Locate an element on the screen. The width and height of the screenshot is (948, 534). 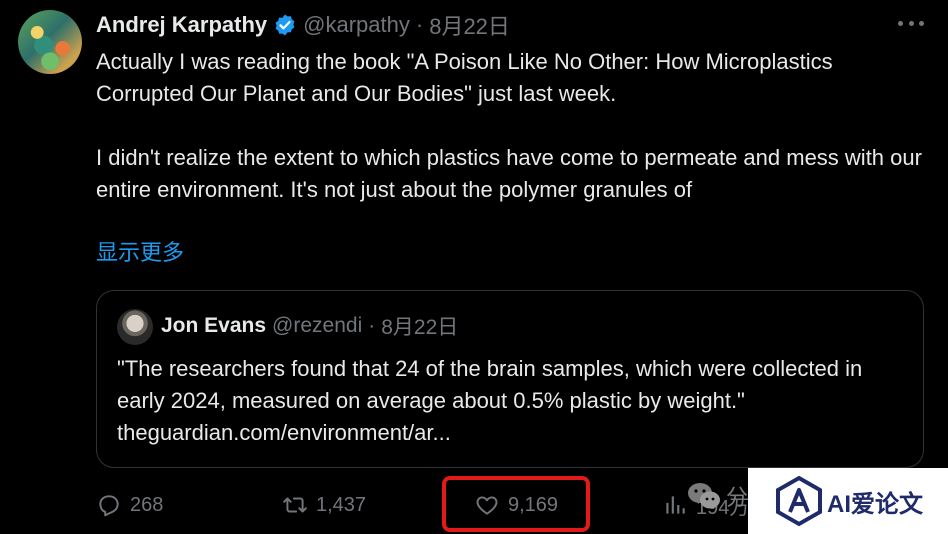
author-name: Andrej Karpathy is located at coordinates (181, 25).